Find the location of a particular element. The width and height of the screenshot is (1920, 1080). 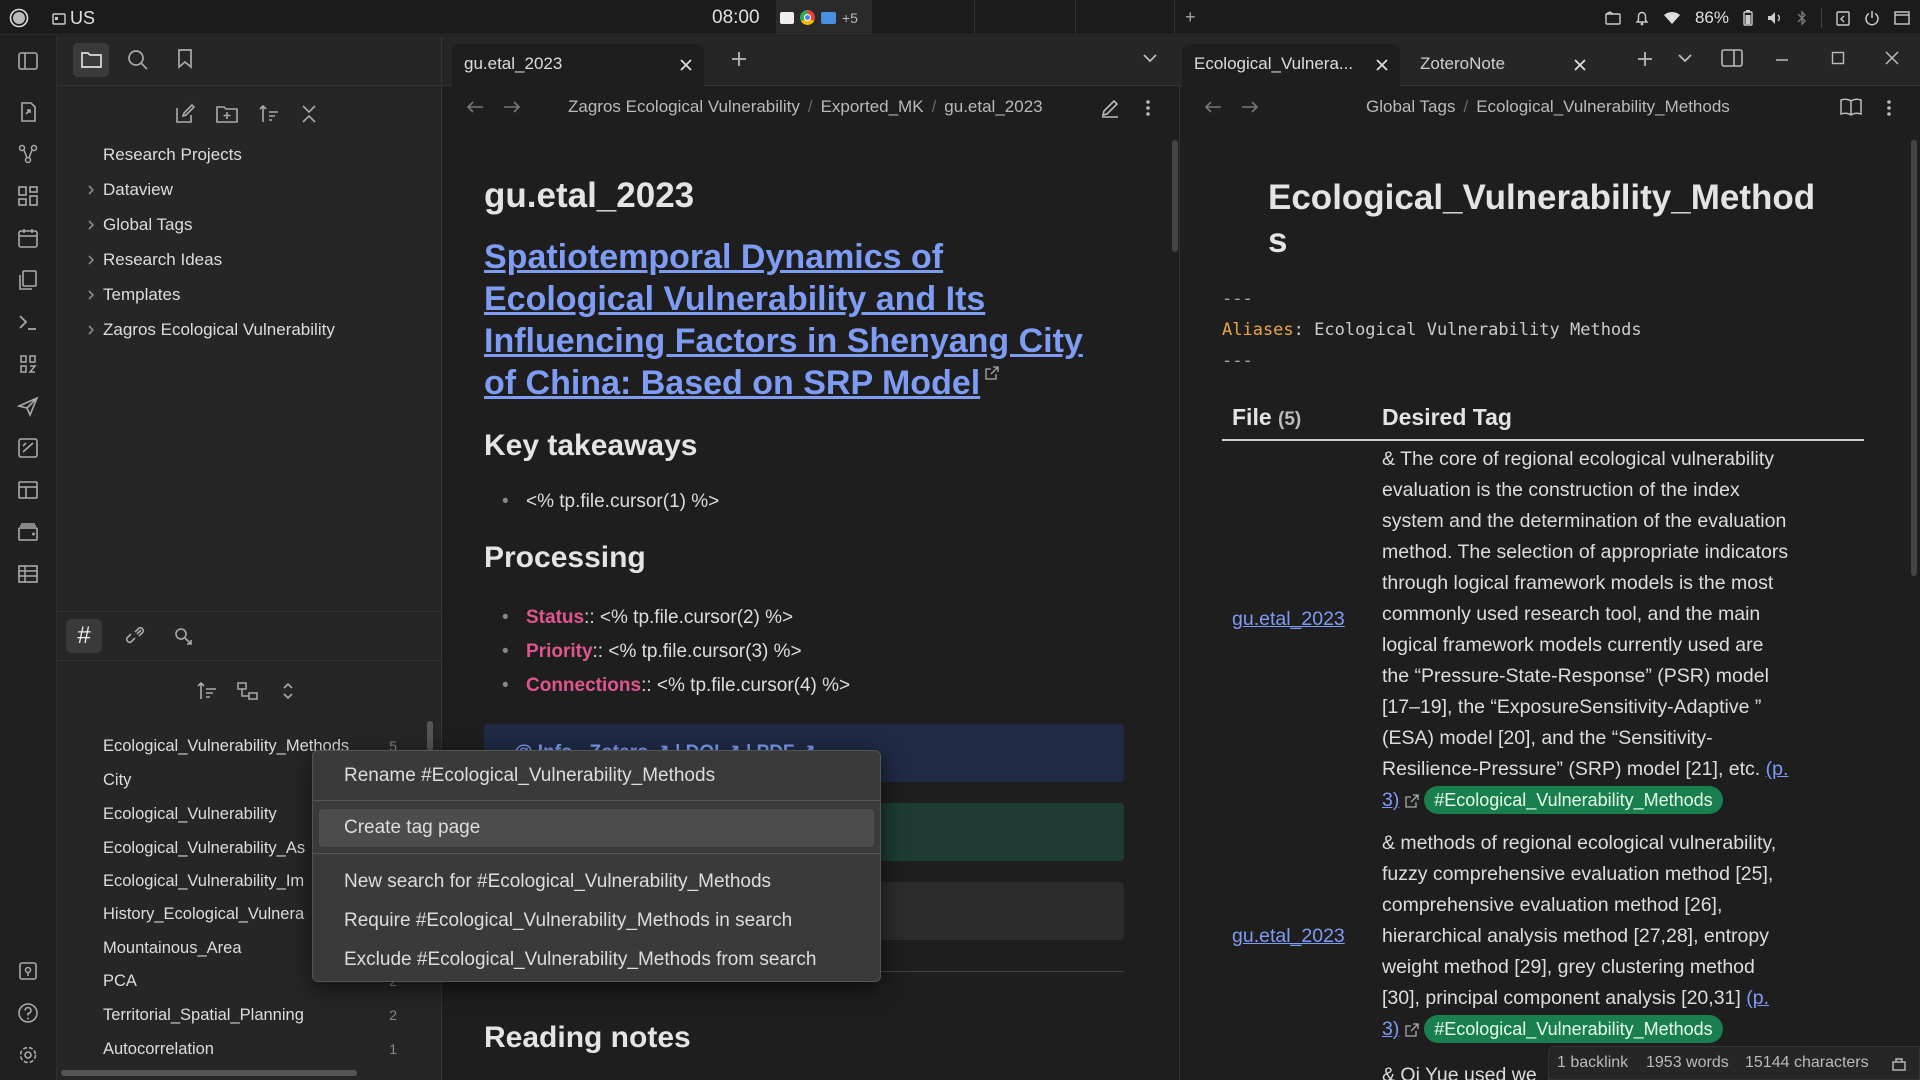

expand-collapse-icon is located at coordinates (288, 691).